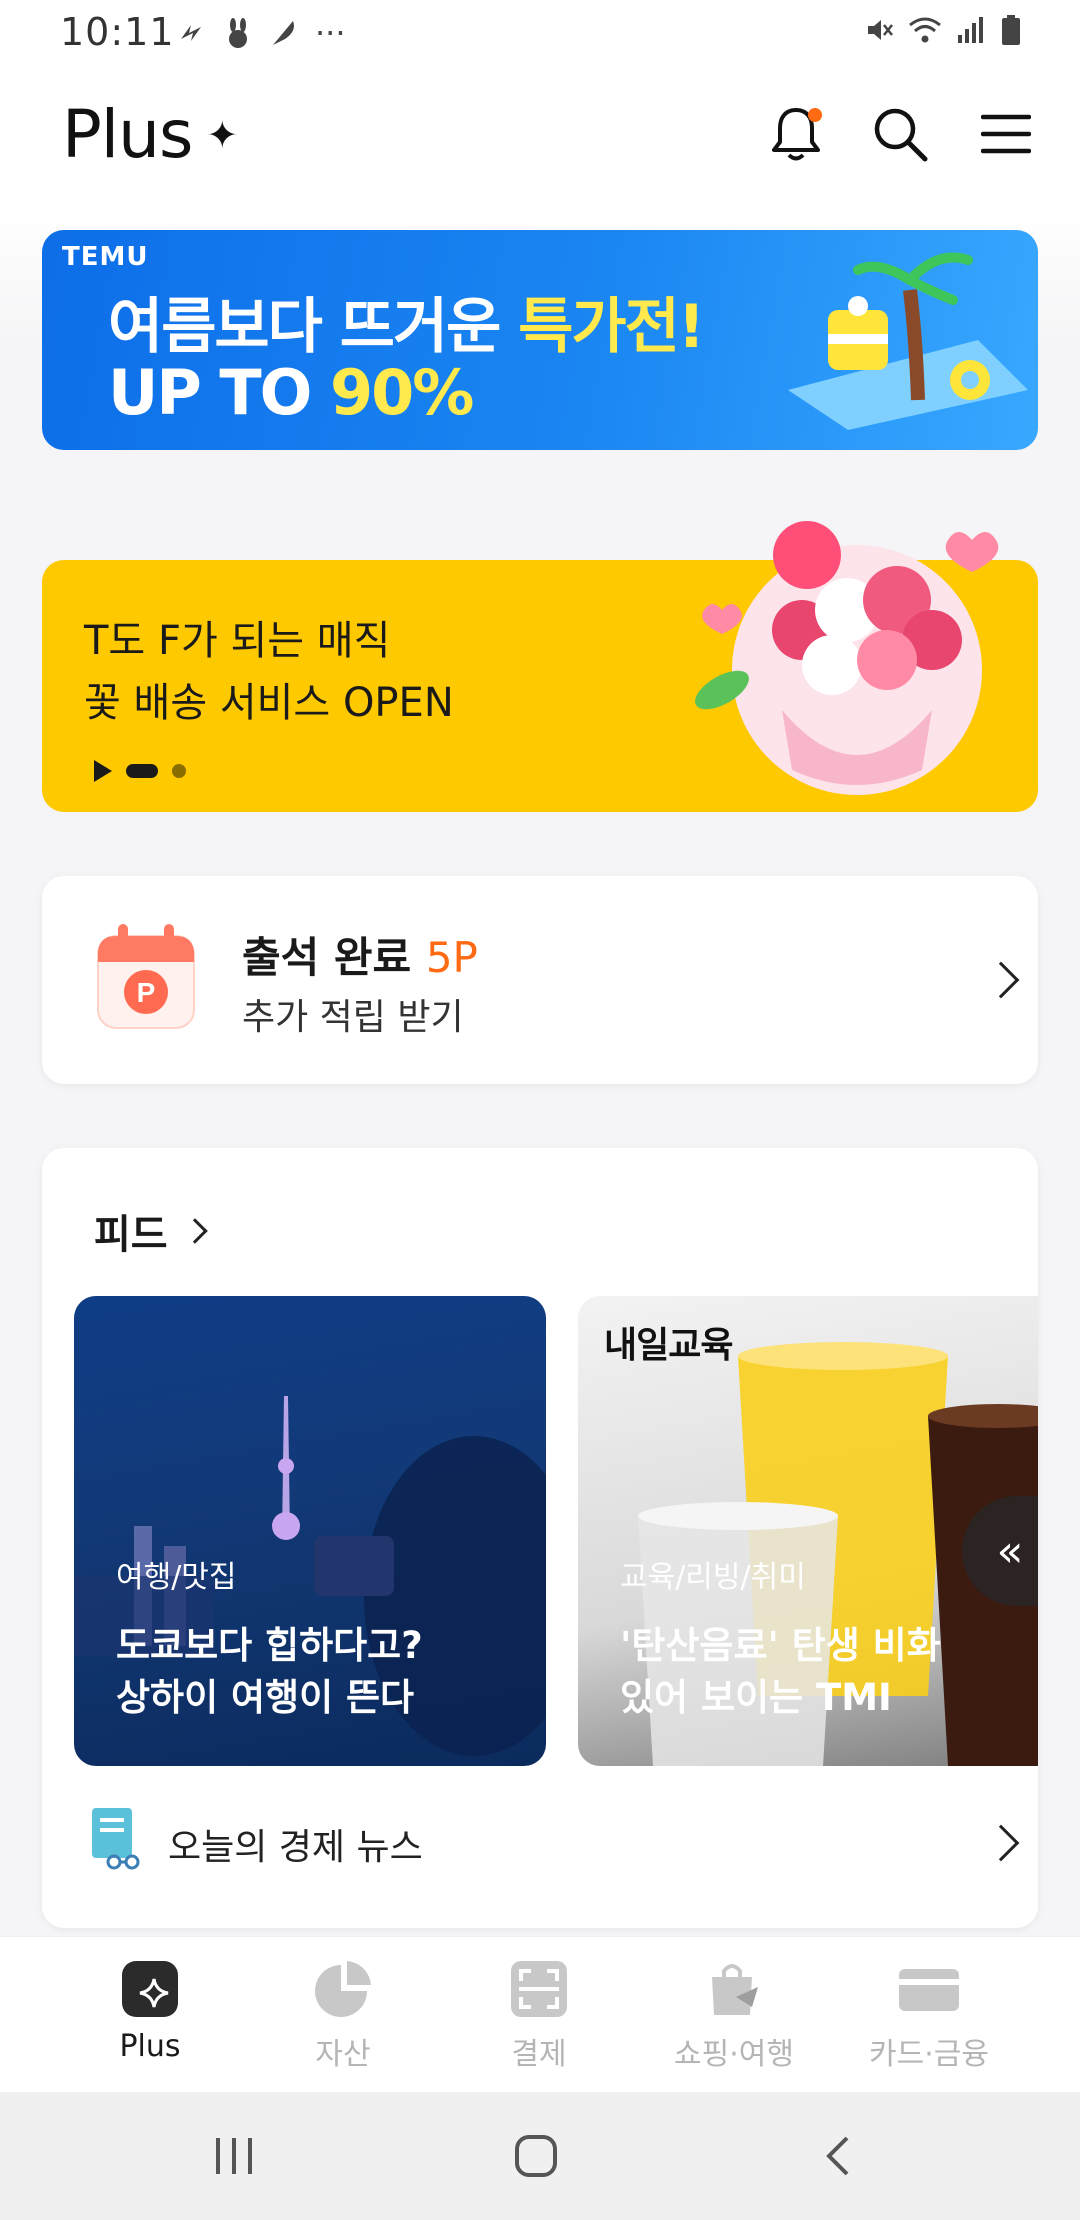  What do you see at coordinates (117, 32) in the screenshot?
I see `status-time: 10:11` at bounding box center [117, 32].